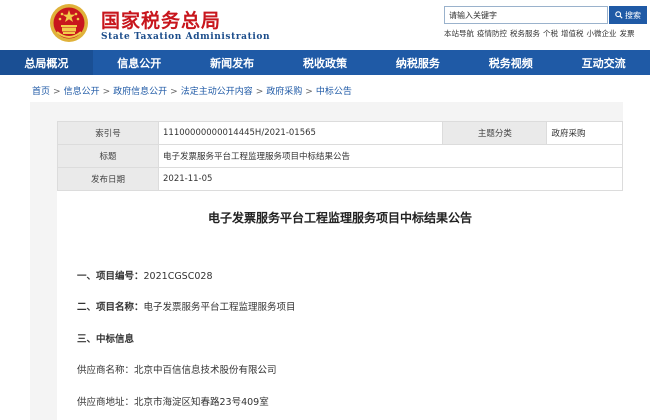  Describe the element at coordinates (139, 62) in the screenshot. I see `nav-item-info-disclosure: 信息公开` at that location.